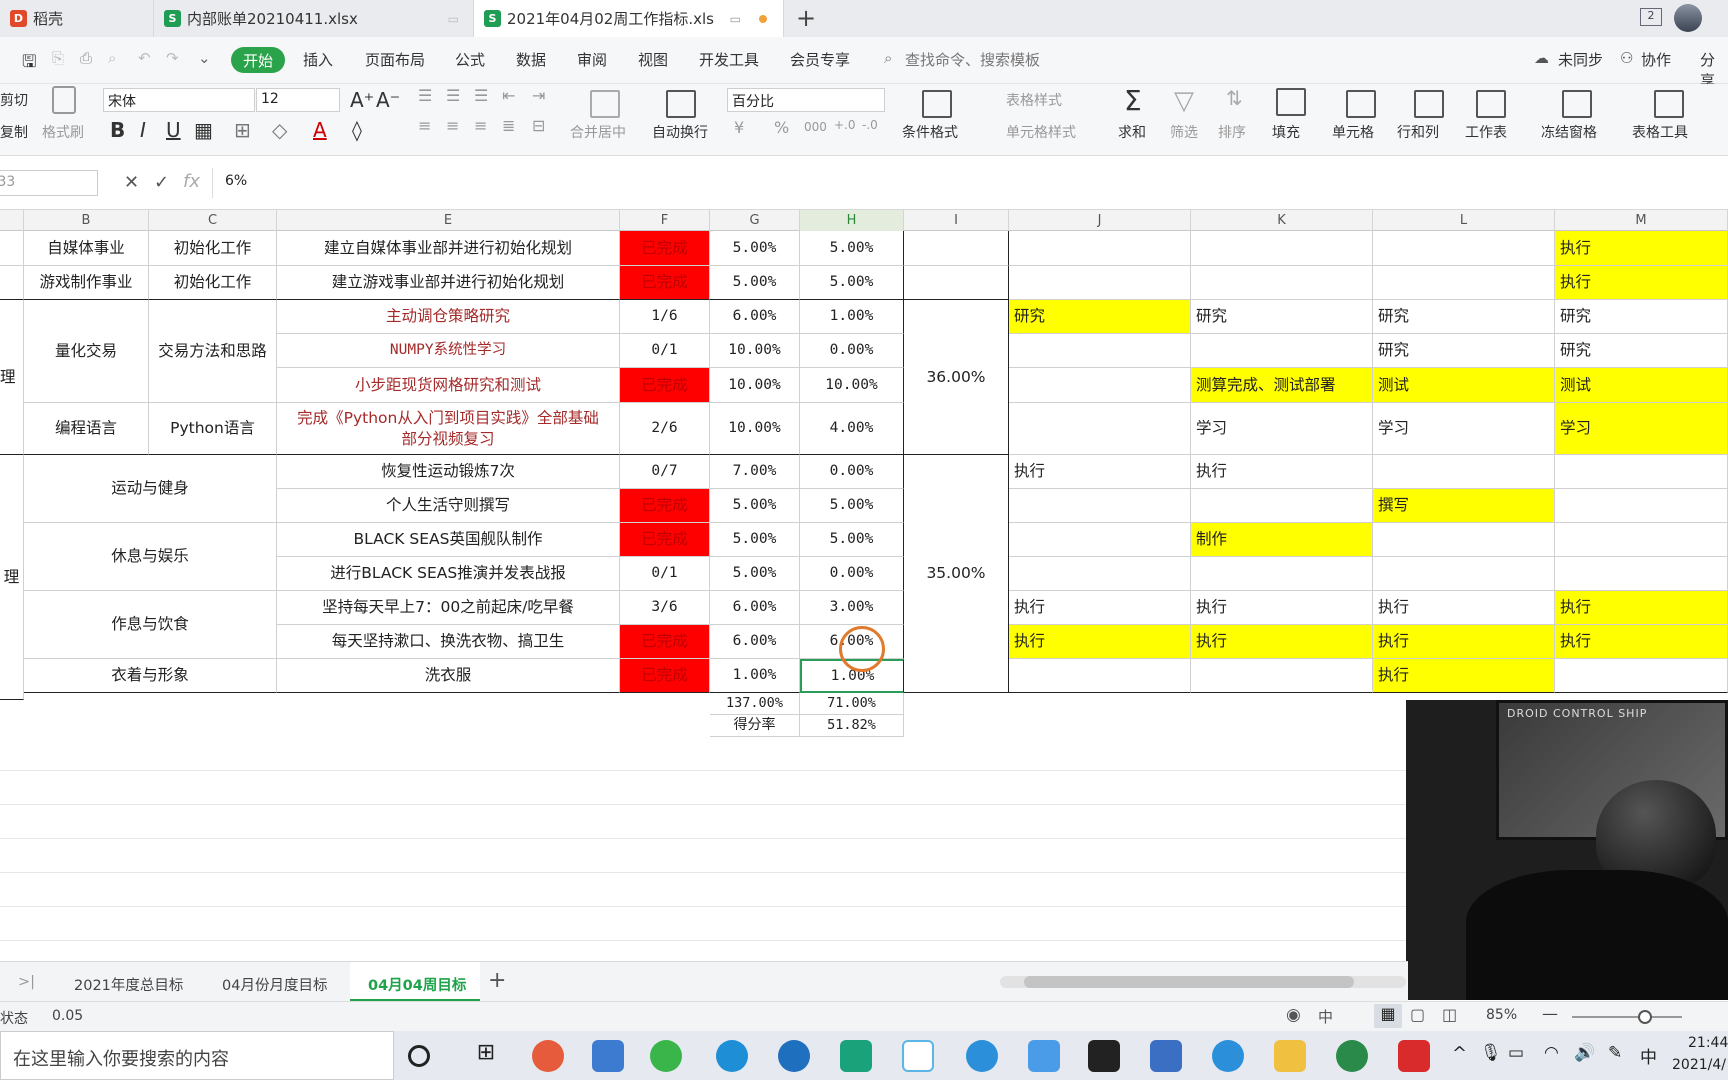 The image size is (1728, 1080). I want to click on print-icon: ⎙, so click(86, 58).